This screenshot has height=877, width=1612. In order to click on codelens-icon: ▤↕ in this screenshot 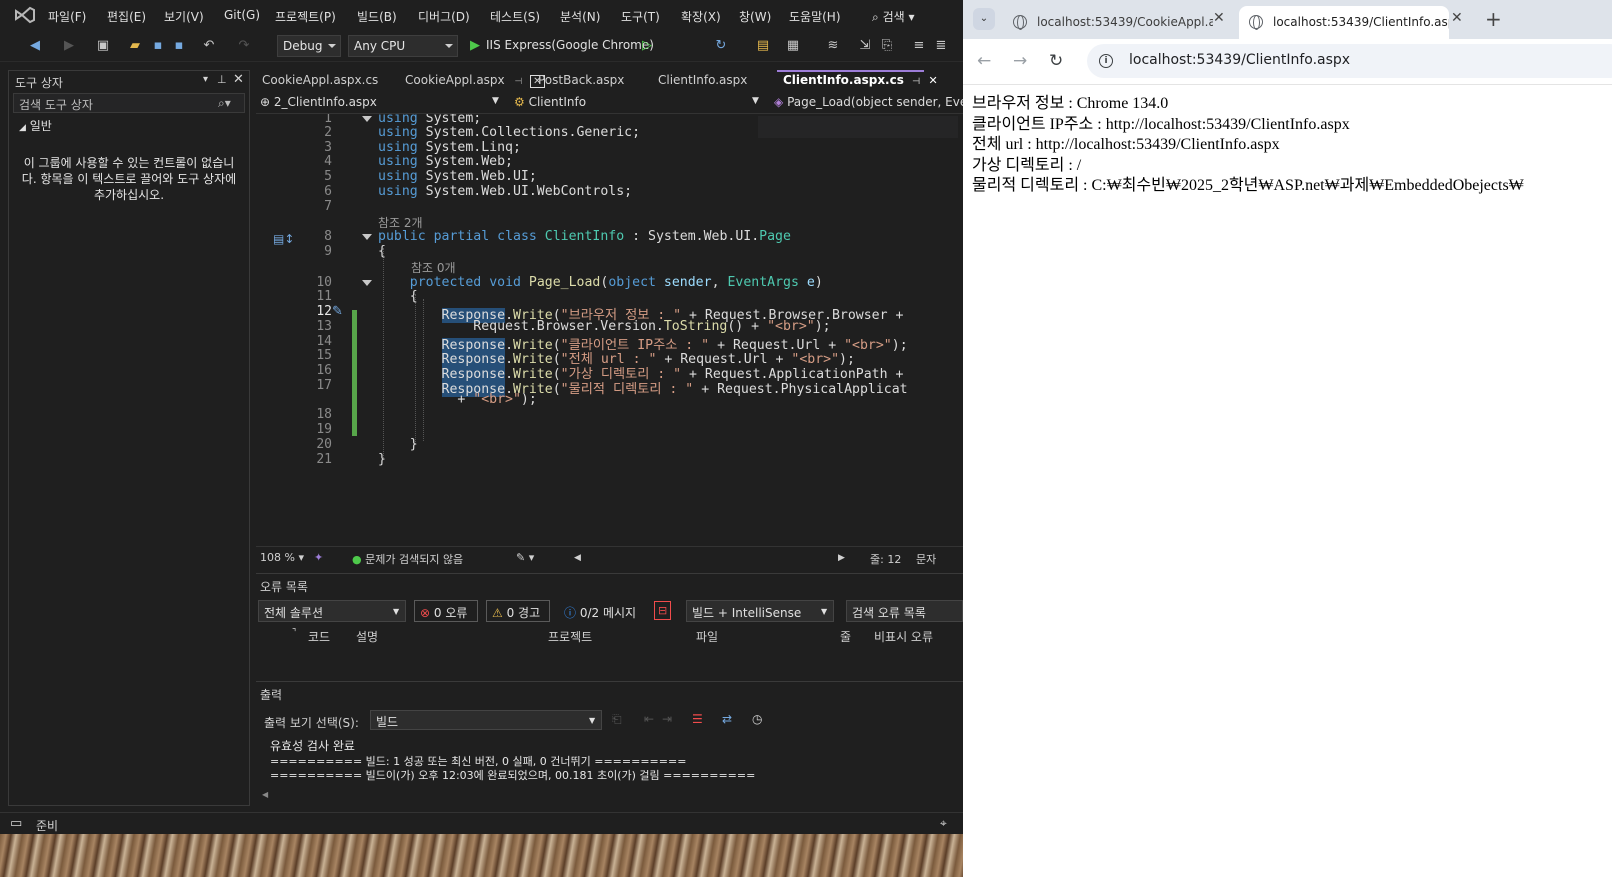, I will do `click(283, 239)`.